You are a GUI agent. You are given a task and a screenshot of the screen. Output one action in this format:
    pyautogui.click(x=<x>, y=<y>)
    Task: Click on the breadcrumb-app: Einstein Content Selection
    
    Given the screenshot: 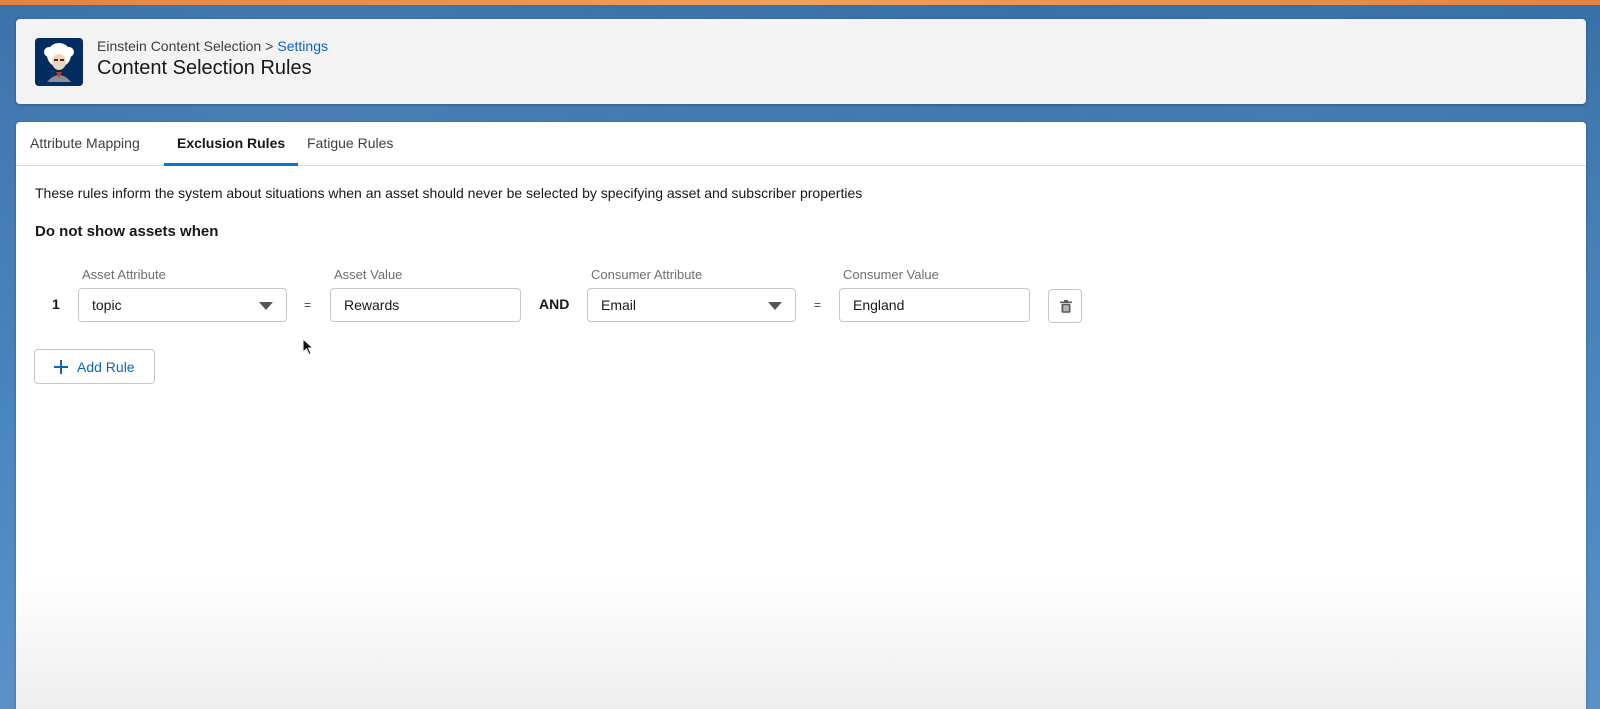 What is the action you would take?
    pyautogui.click(x=179, y=46)
    